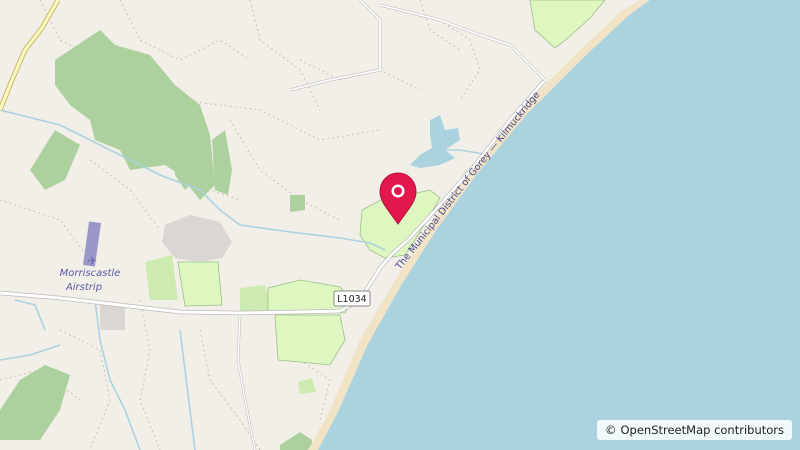 The image size is (800, 450). I want to click on copyright-symbol: ©, so click(610, 430).